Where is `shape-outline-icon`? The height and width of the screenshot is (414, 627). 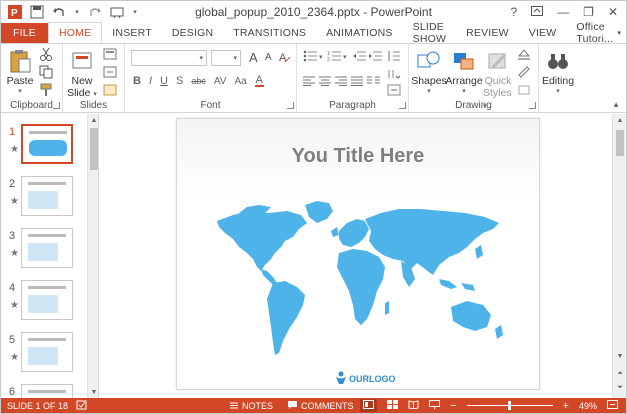
shape-outline-icon is located at coordinates (525, 73).